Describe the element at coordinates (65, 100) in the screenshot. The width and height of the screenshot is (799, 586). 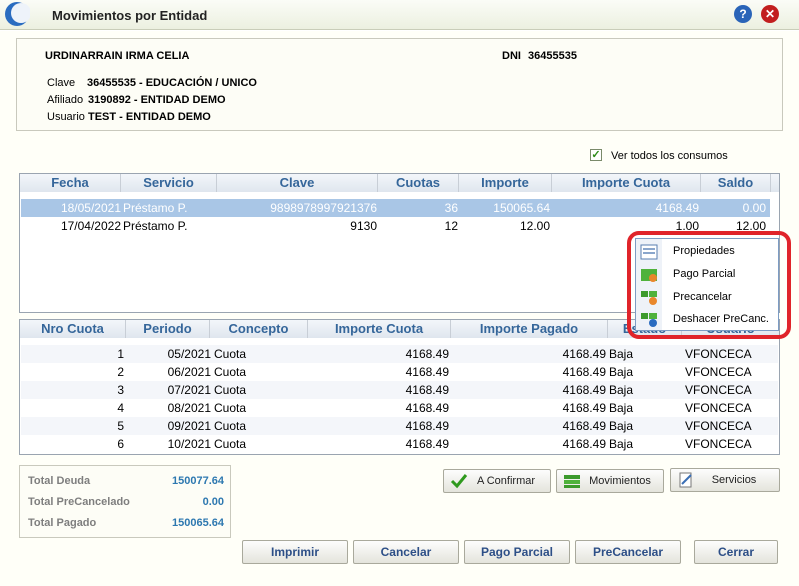
I see `afiliado-label: Afiliado` at that location.